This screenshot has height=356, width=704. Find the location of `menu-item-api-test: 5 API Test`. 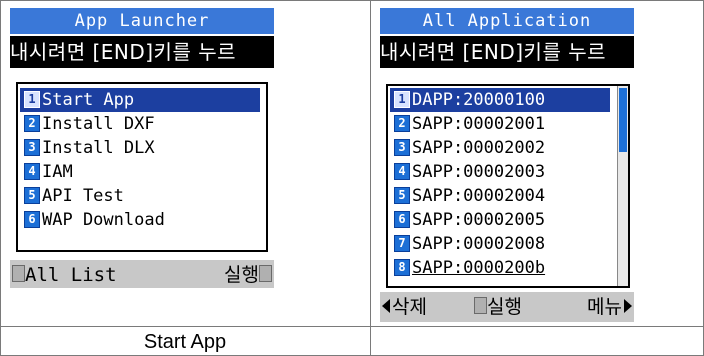

menu-item-api-test: 5 API Test is located at coordinates (72, 196).